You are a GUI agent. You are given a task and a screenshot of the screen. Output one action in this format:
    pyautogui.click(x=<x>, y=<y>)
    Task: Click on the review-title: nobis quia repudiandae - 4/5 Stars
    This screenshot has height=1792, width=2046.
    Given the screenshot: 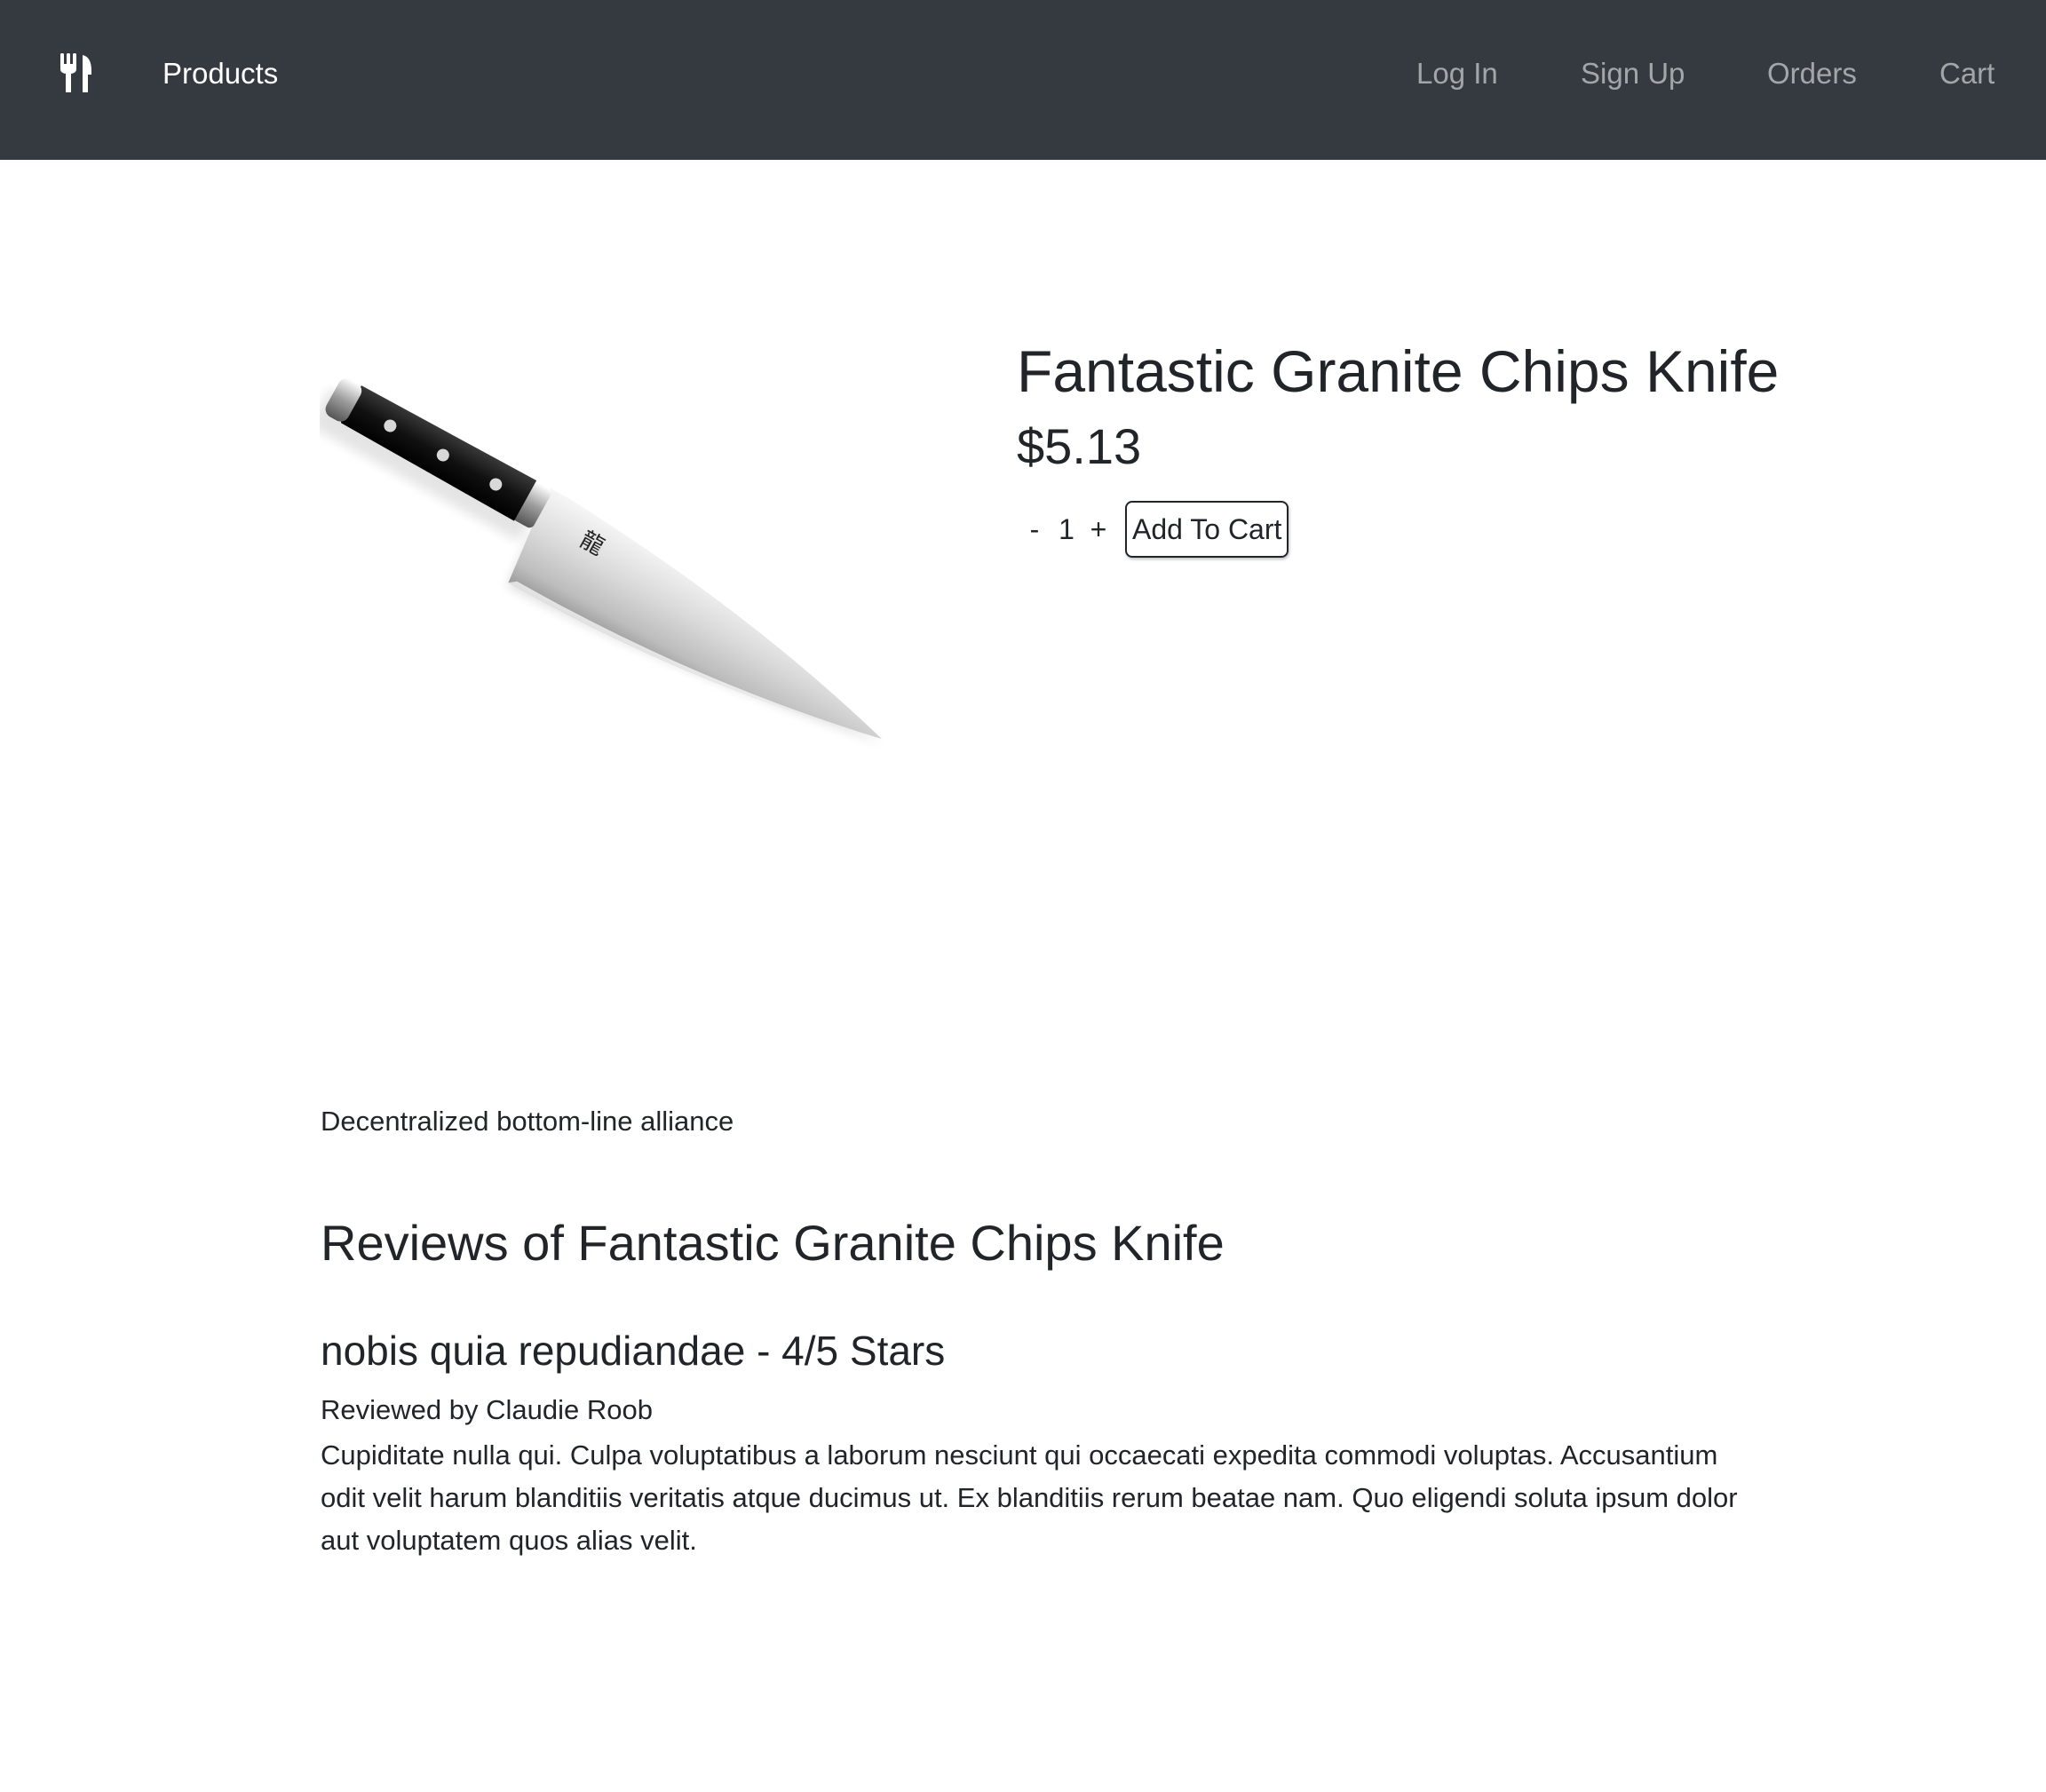 What is the action you would take?
    pyautogui.click(x=634, y=1351)
    